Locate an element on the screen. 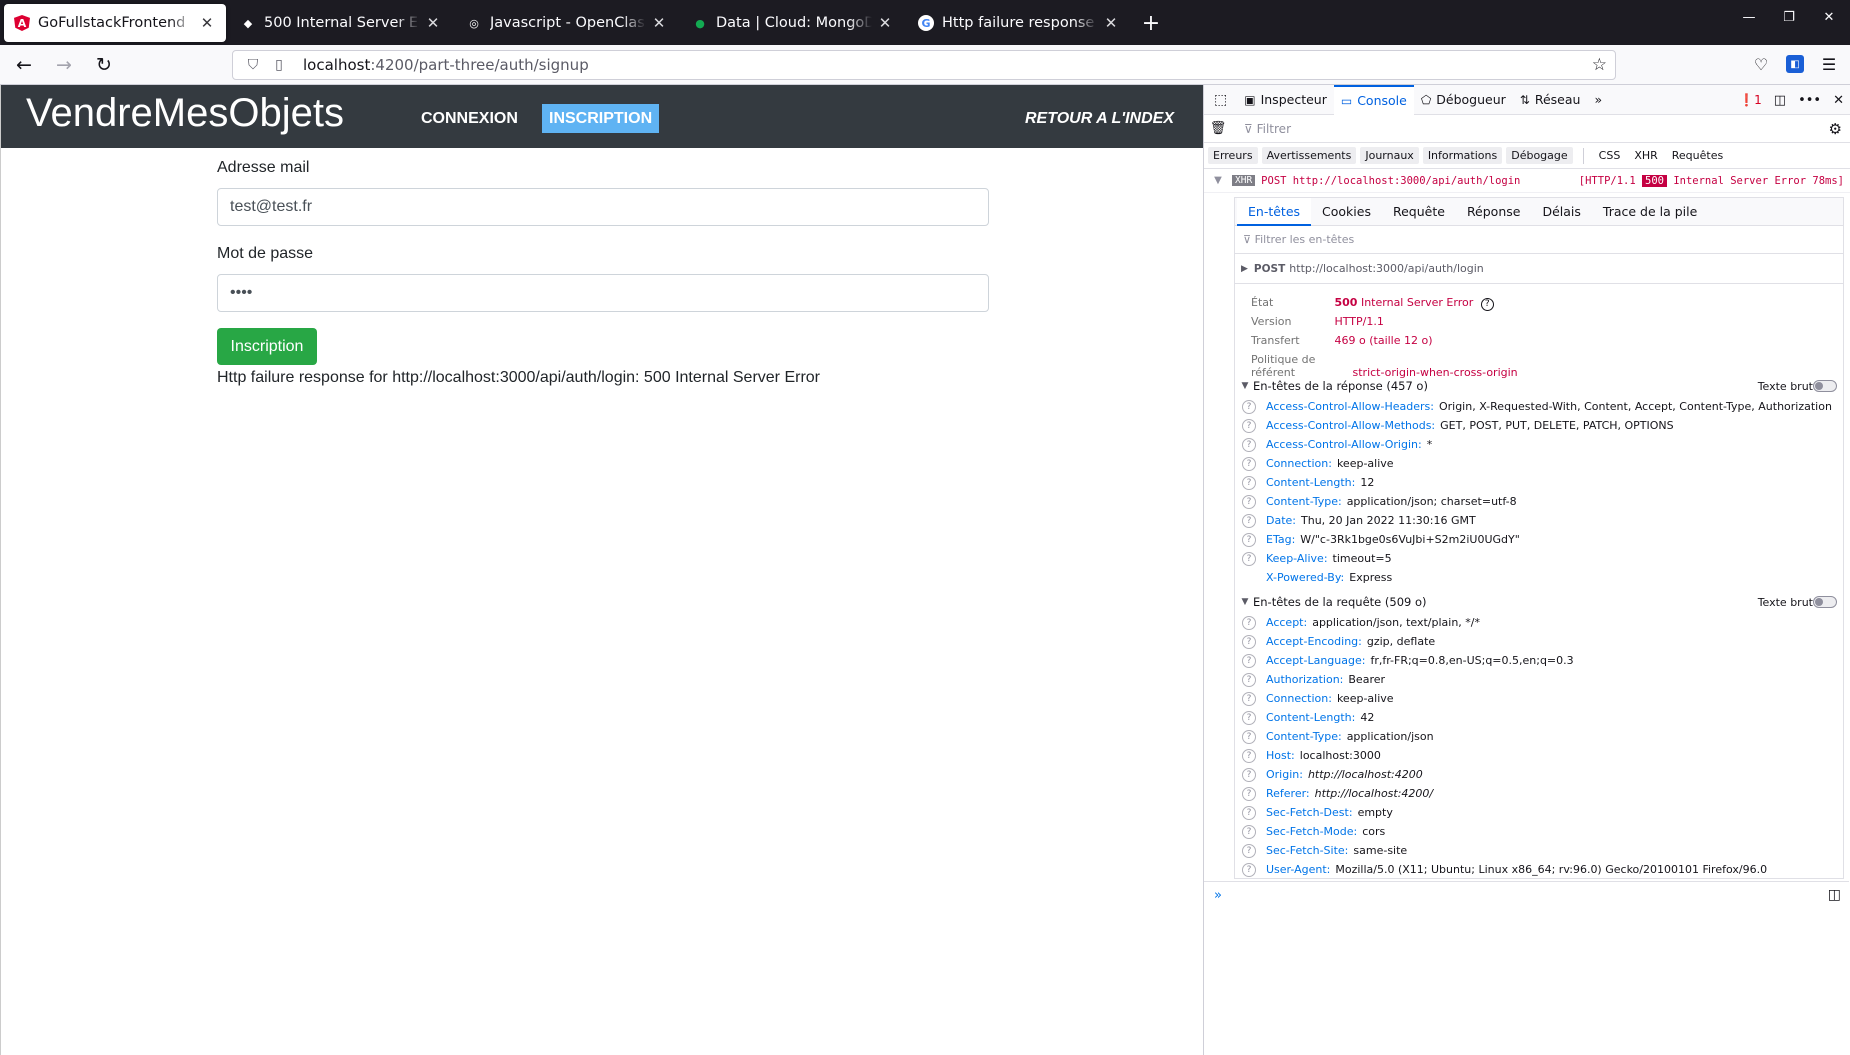  header-row: ? Content-Length: 12 is located at coordinates (1304, 482).